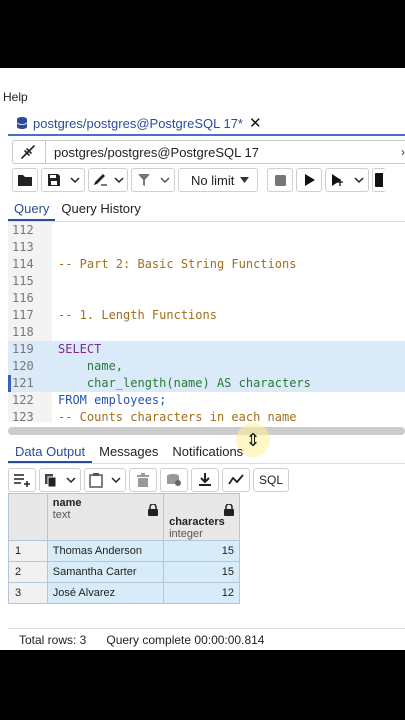 This screenshot has width=405, height=720. What do you see at coordinates (91, 366) in the screenshot?
I see `code-text: name,` at bounding box center [91, 366].